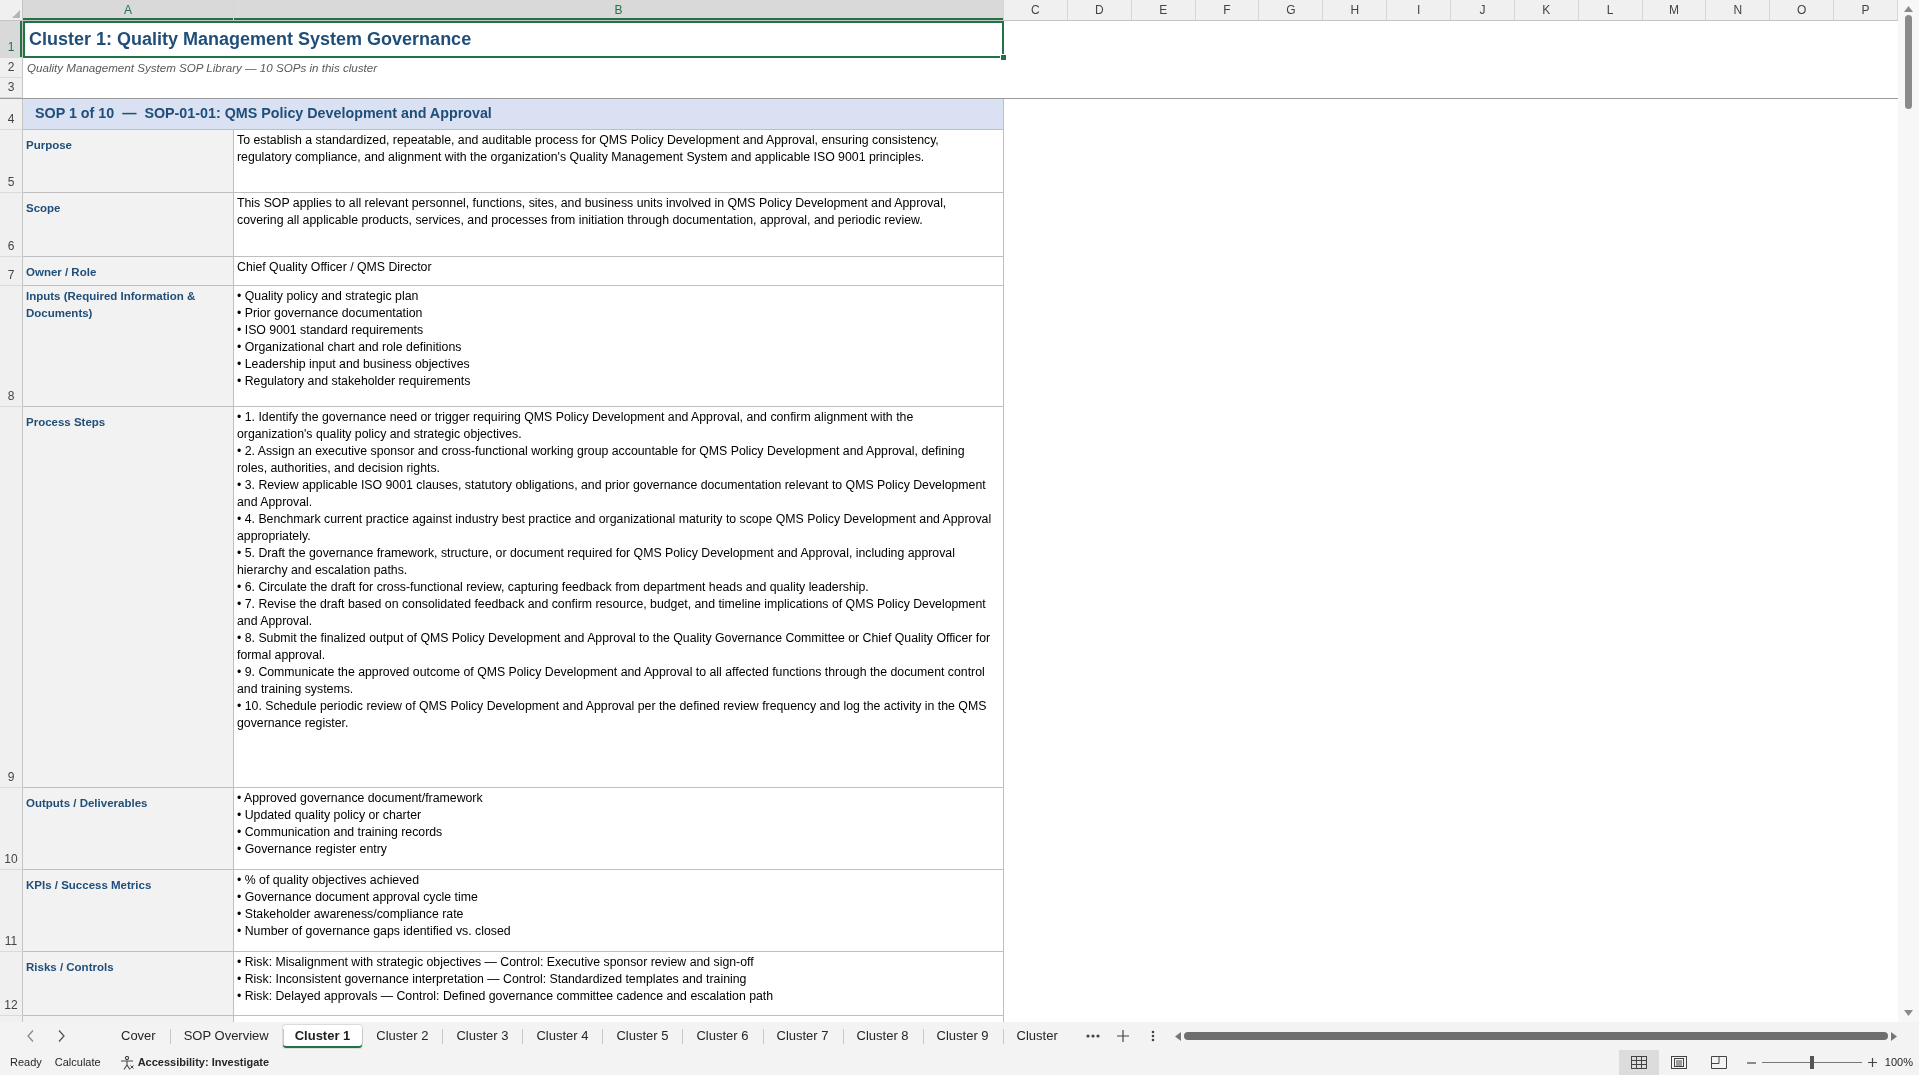 The width and height of the screenshot is (1919, 1075). I want to click on list-item: • 5. Draft the governance framework, structure, or document required for QMS Policy Development and Approval, including approval hierarchy and escalation paths., so click(596, 562).